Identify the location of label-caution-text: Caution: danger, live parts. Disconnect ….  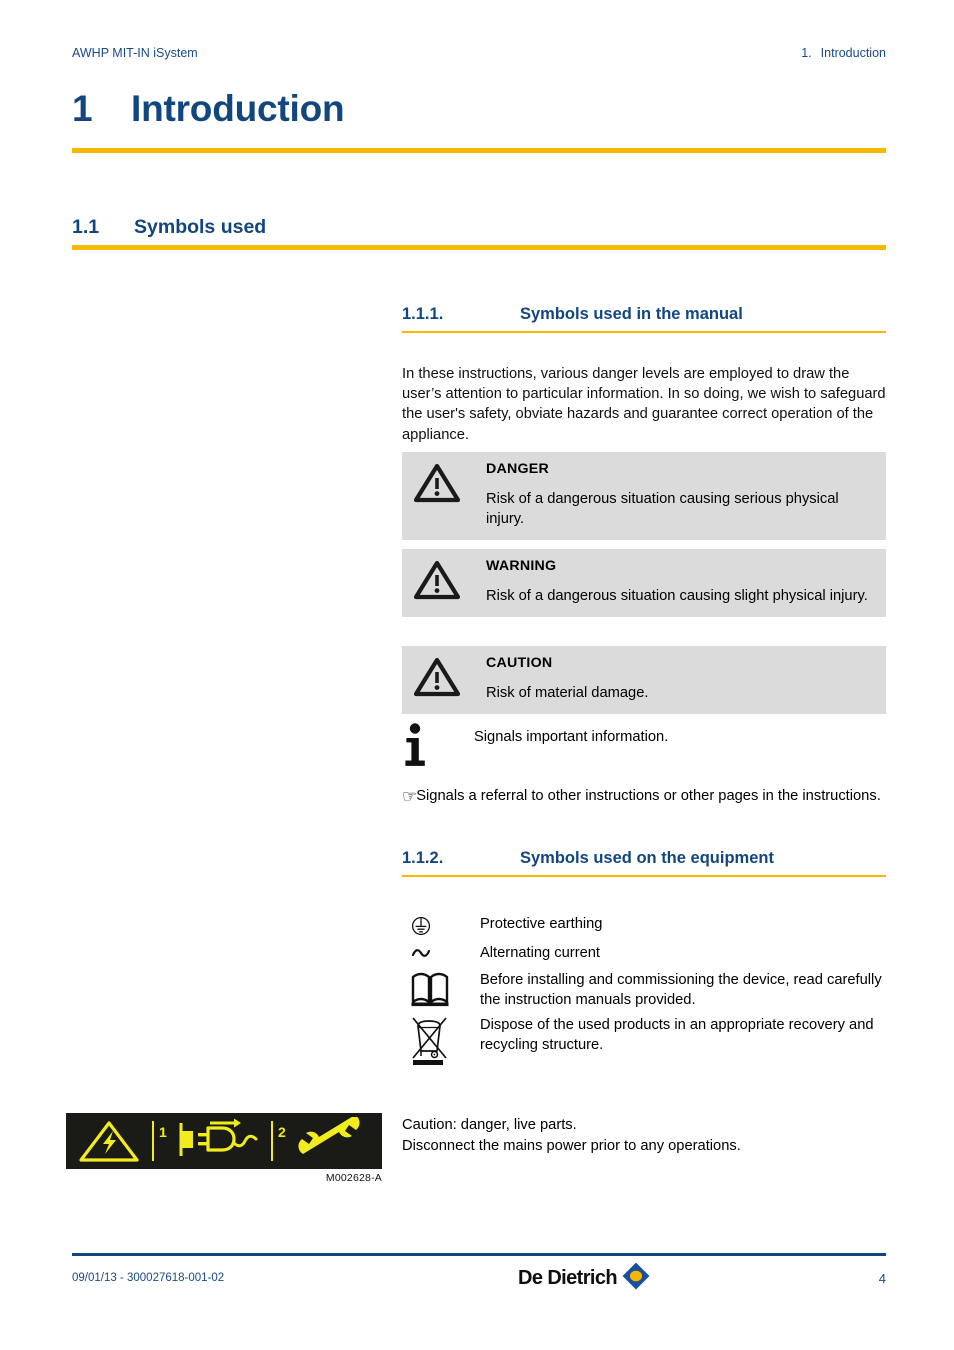
(645, 1136).